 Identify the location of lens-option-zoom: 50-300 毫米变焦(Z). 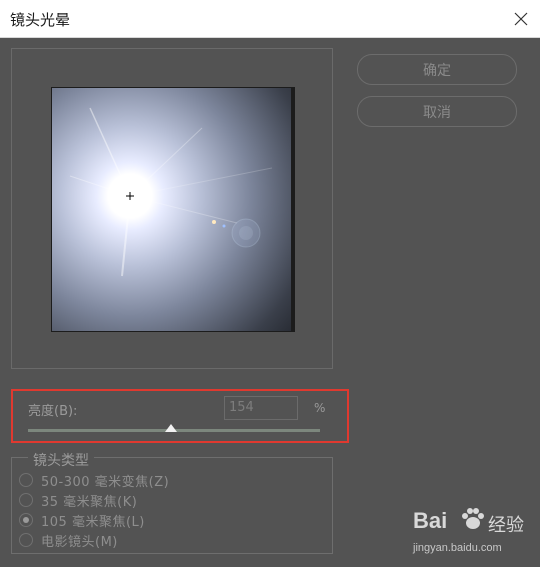
(94, 480).